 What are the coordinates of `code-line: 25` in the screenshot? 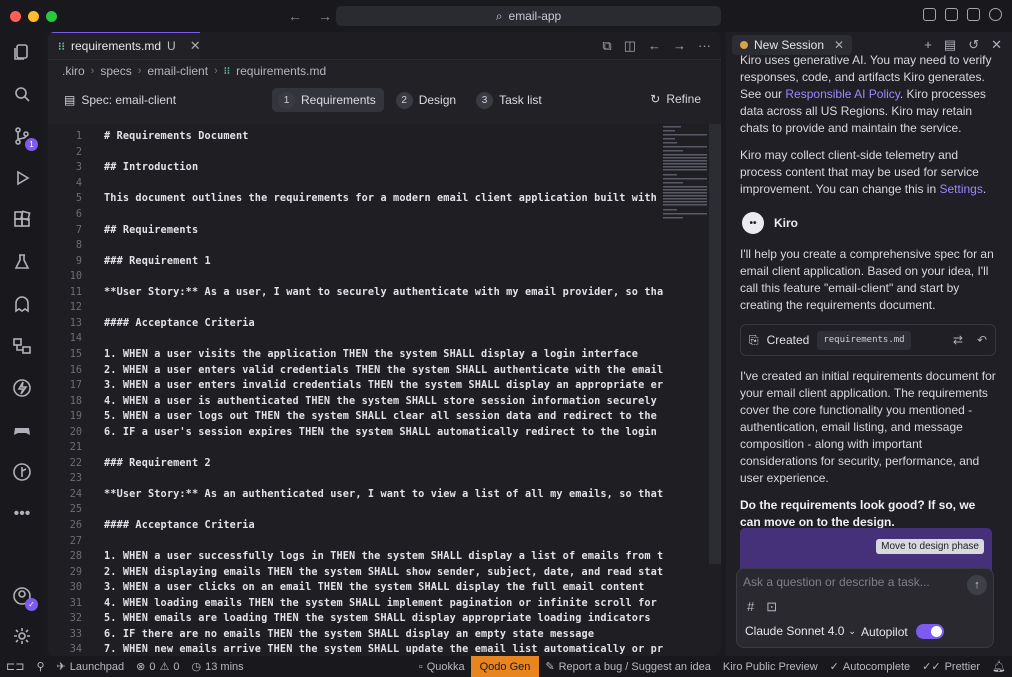 It's located at (65, 510).